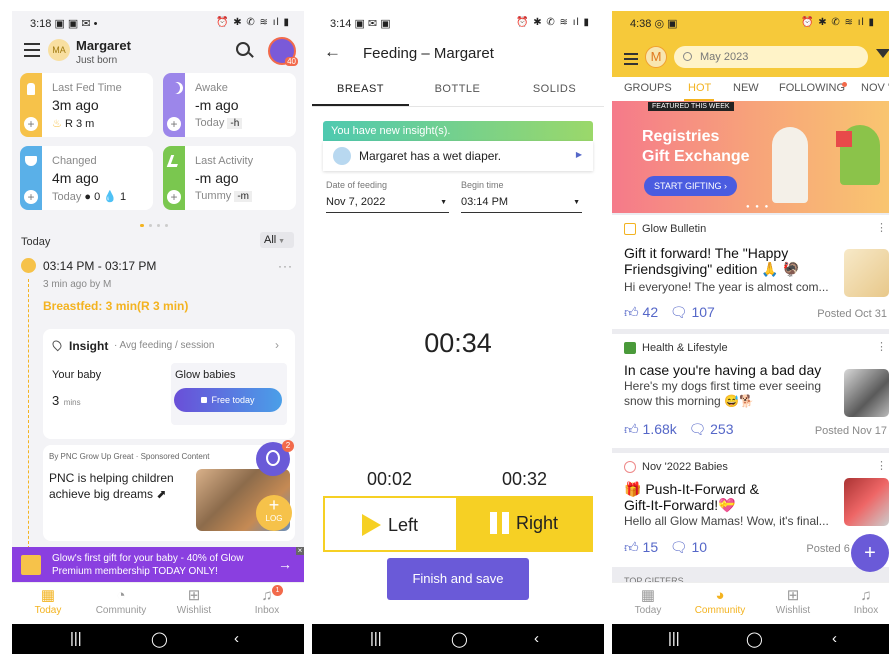 Image resolution: width=889 pixels, height=654 pixels. What do you see at coordinates (99, 266) in the screenshot?
I see `entry-time: 03:14 PM - 03:17 PM` at bounding box center [99, 266].